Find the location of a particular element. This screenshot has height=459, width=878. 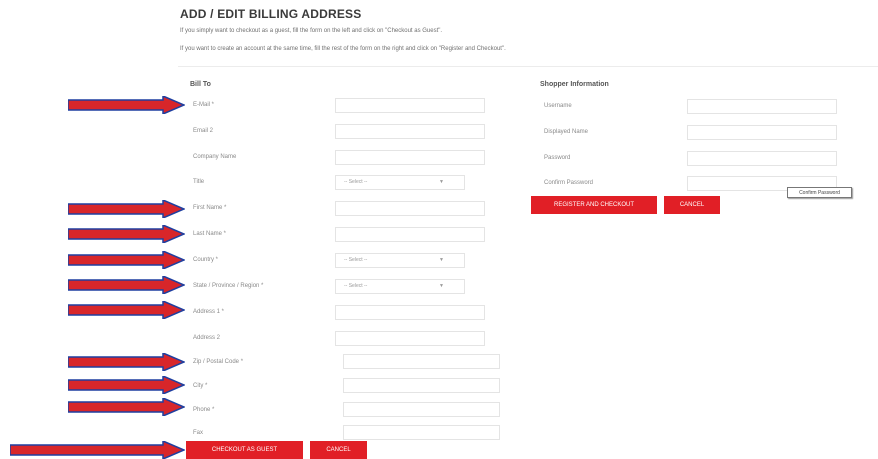

first-name-field is located at coordinates (410, 208).